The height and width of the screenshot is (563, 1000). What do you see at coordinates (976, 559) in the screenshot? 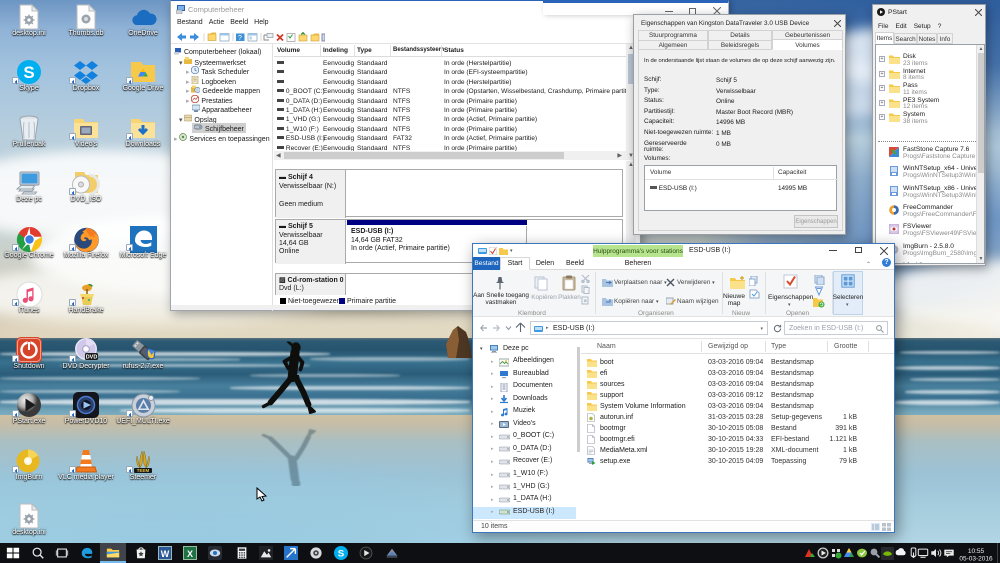
I see `svg-text: 05-03-2016` at bounding box center [976, 559].